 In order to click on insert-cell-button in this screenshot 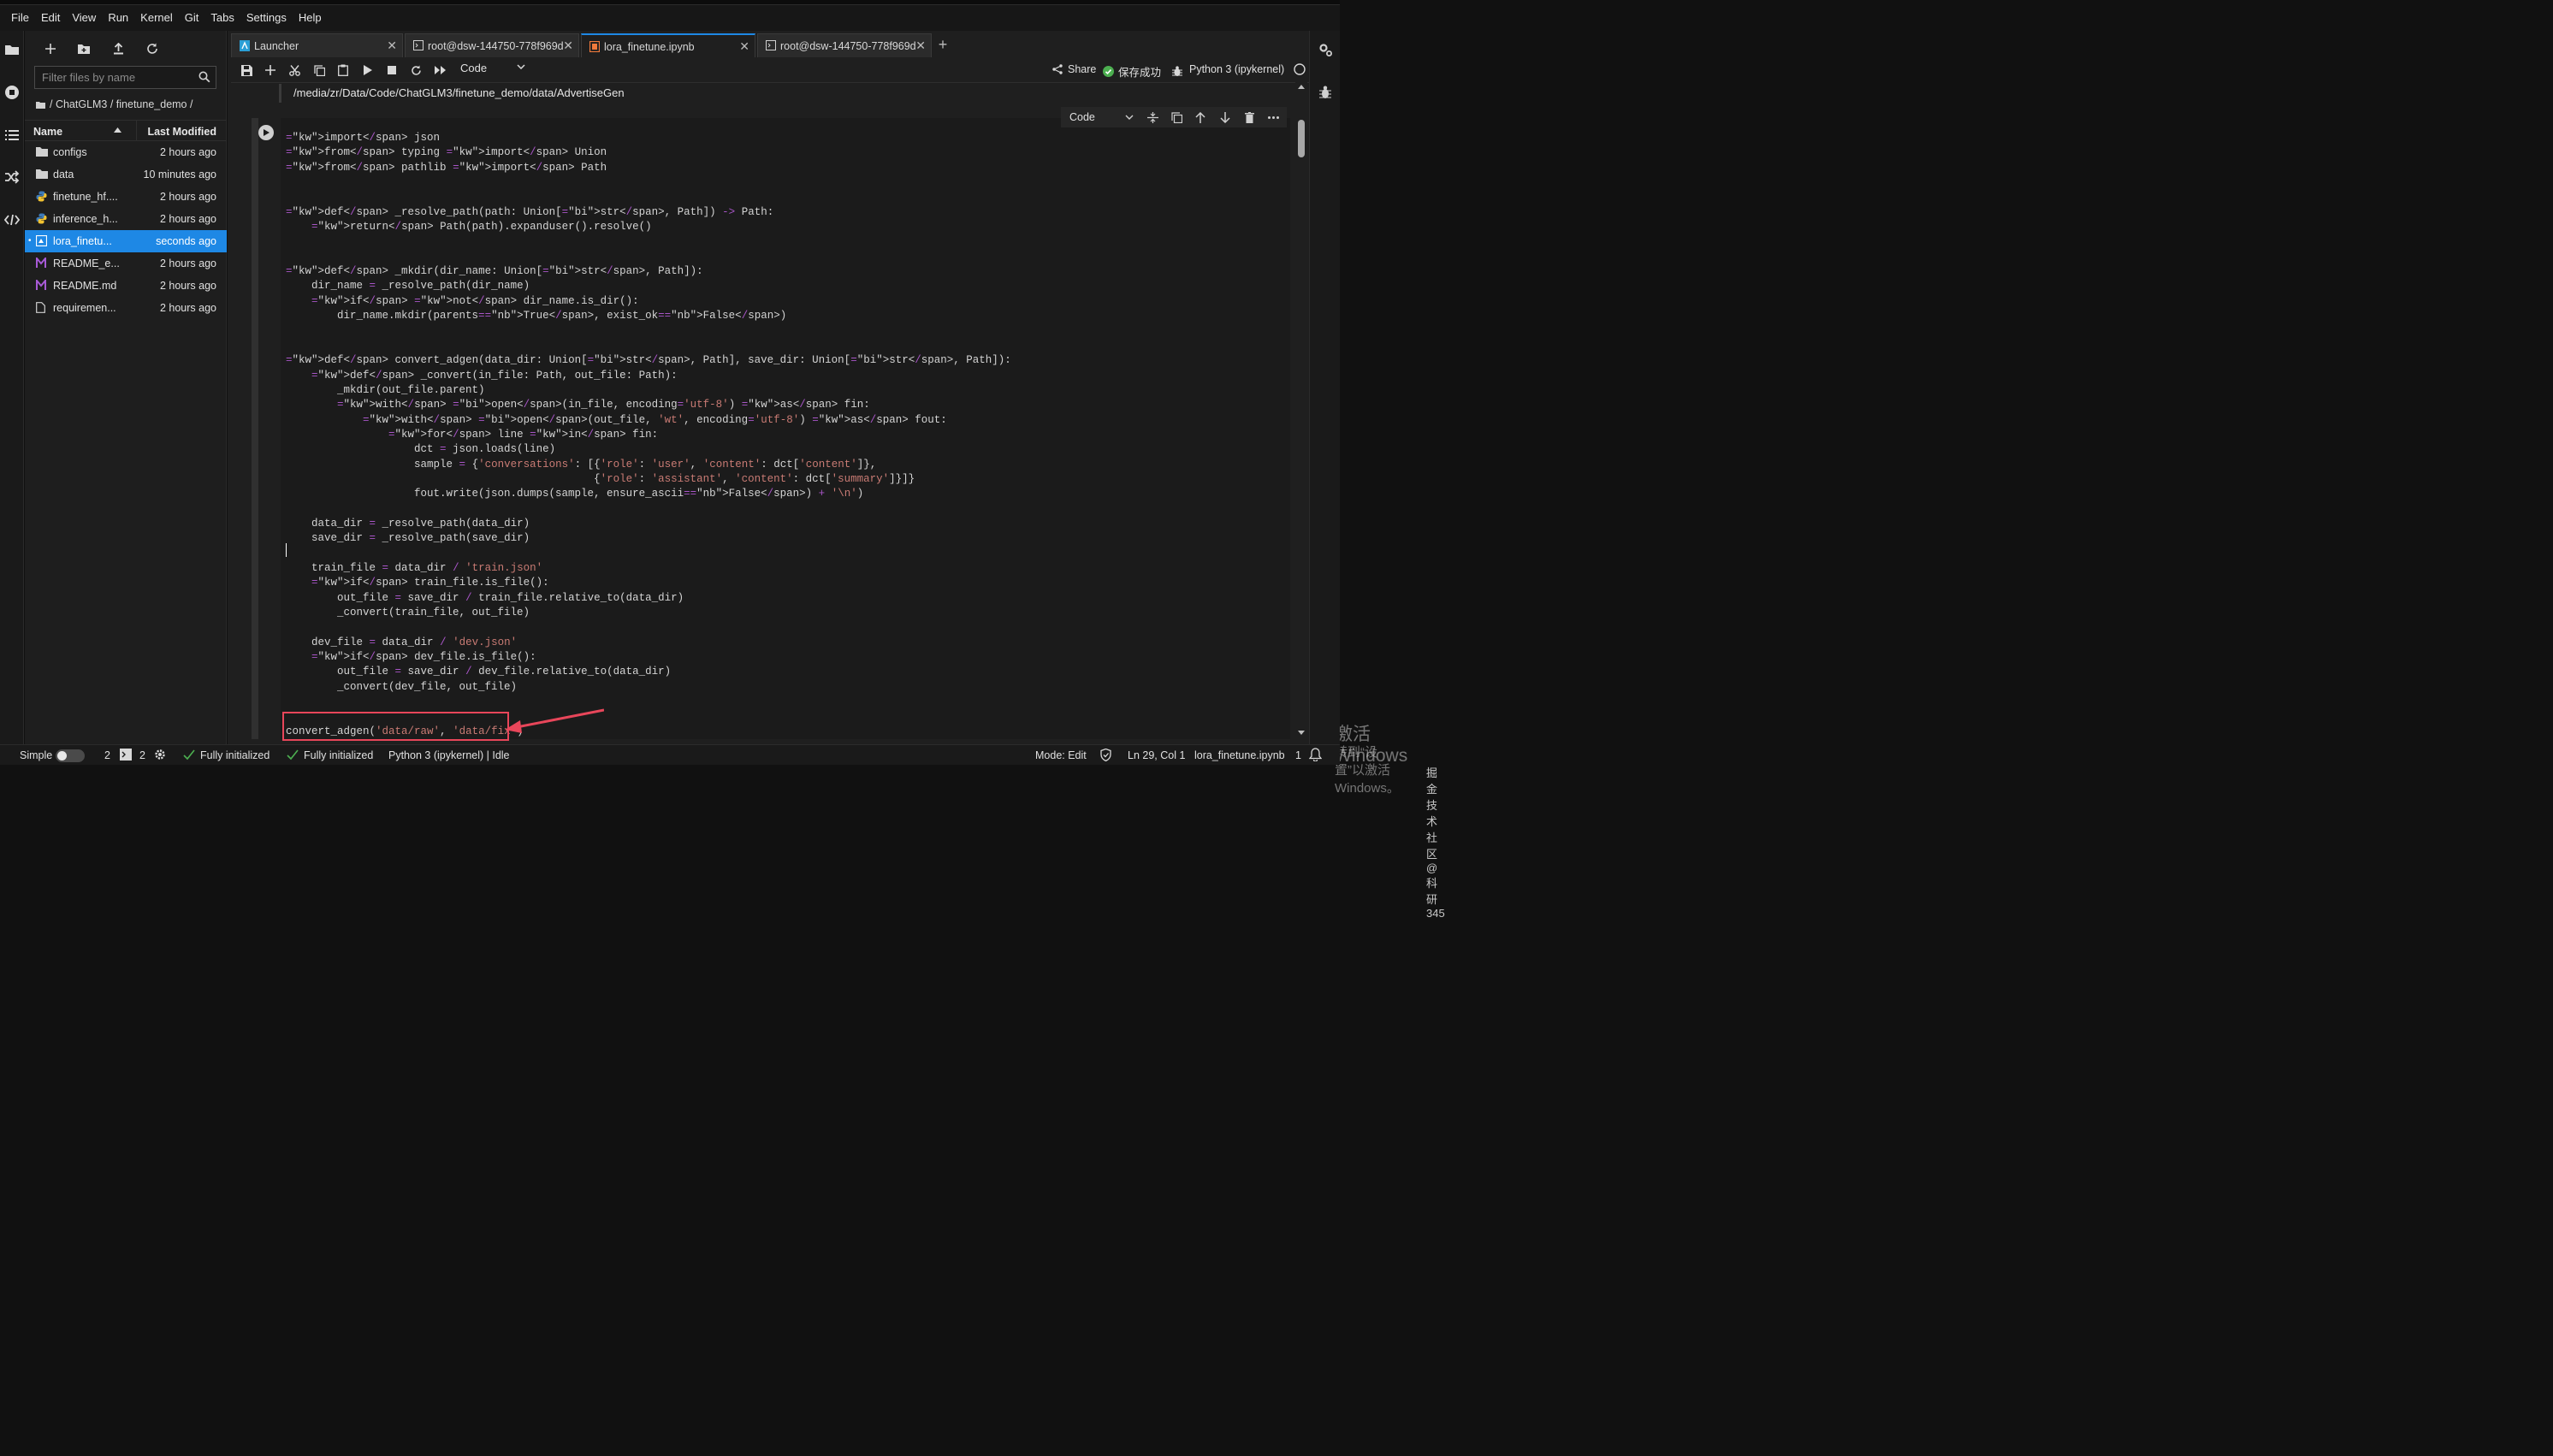, I will do `click(270, 70)`.